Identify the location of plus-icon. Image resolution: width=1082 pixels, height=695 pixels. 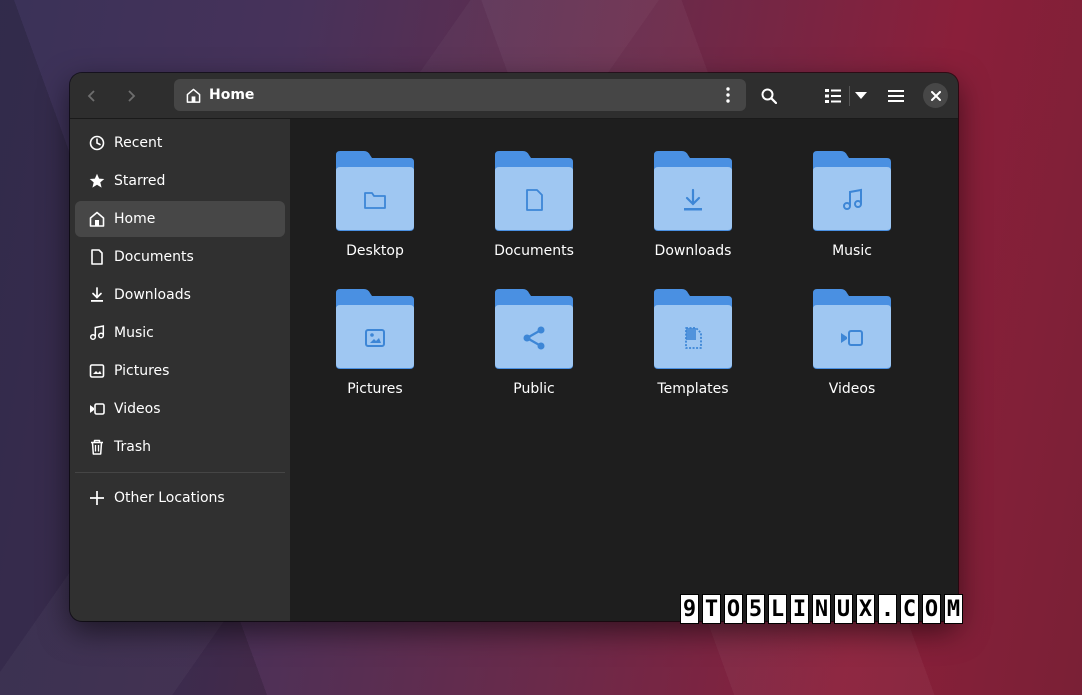
(97, 498).